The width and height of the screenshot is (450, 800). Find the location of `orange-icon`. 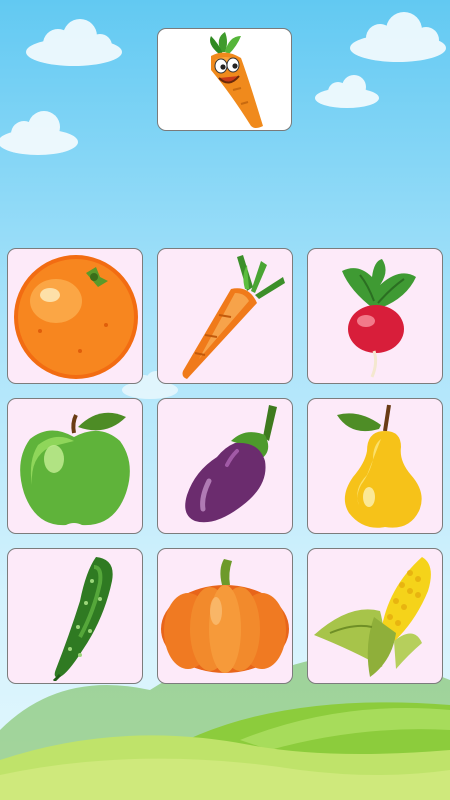

orange-icon is located at coordinates (76, 317).